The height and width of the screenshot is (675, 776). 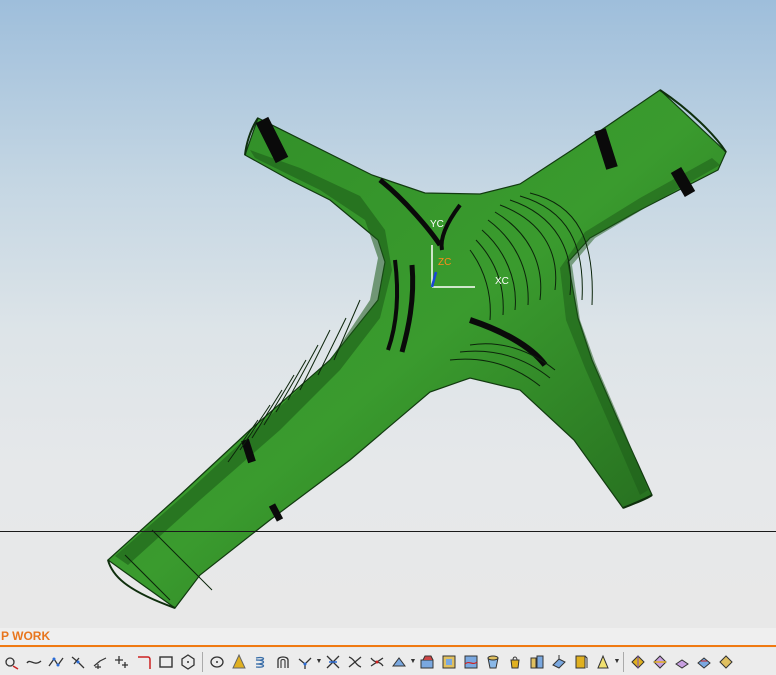 What do you see at coordinates (493, 662) in the screenshot?
I see `cylinder-icon` at bounding box center [493, 662].